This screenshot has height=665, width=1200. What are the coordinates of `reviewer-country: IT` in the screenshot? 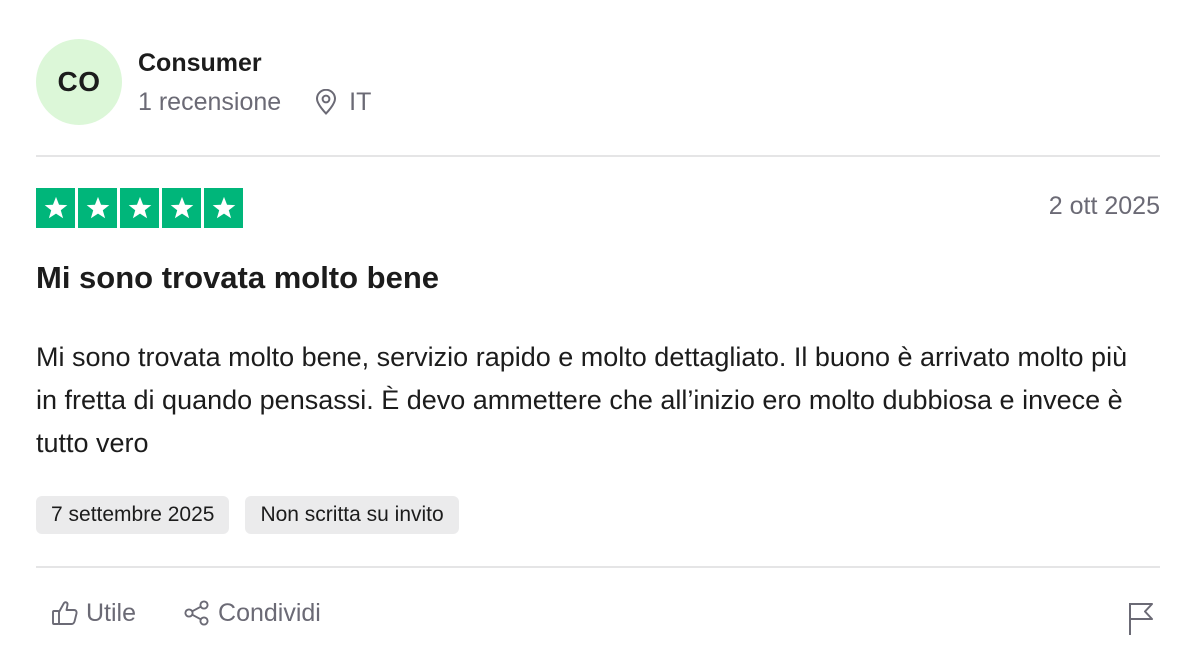 It's located at (360, 101).